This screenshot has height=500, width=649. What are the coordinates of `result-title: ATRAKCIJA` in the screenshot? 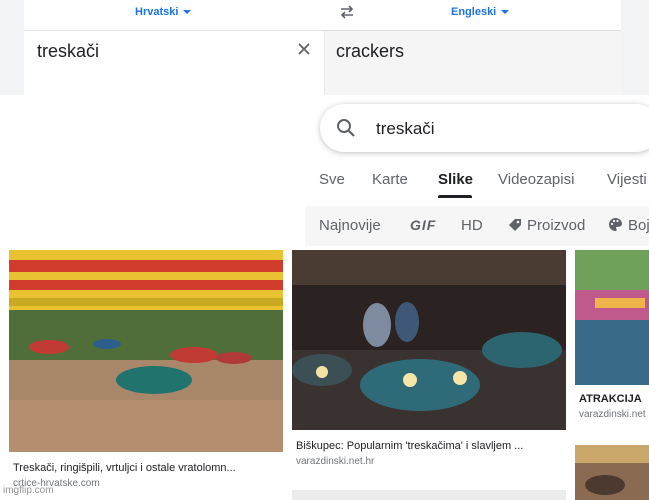 It's located at (614, 399).